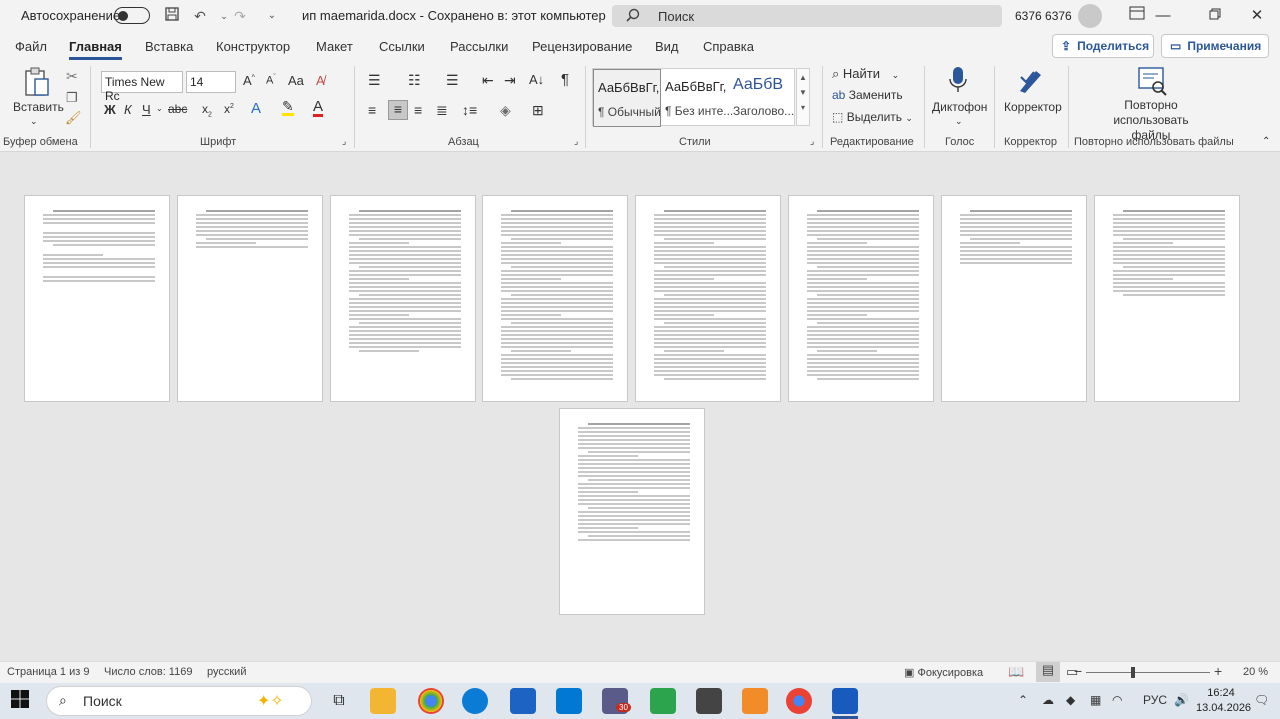 This screenshot has height=719, width=1280. I want to click on tab-review: Рецензирование, so click(582, 46).